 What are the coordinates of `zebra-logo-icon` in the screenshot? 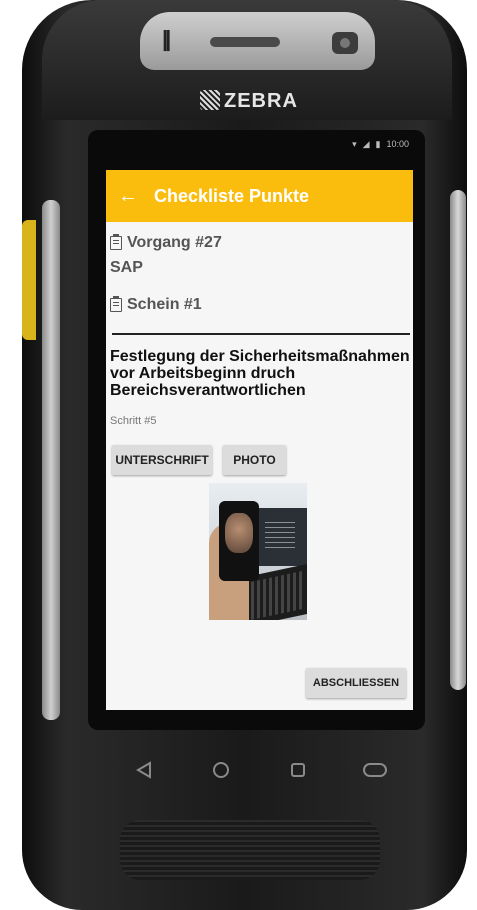 It's located at (210, 100).